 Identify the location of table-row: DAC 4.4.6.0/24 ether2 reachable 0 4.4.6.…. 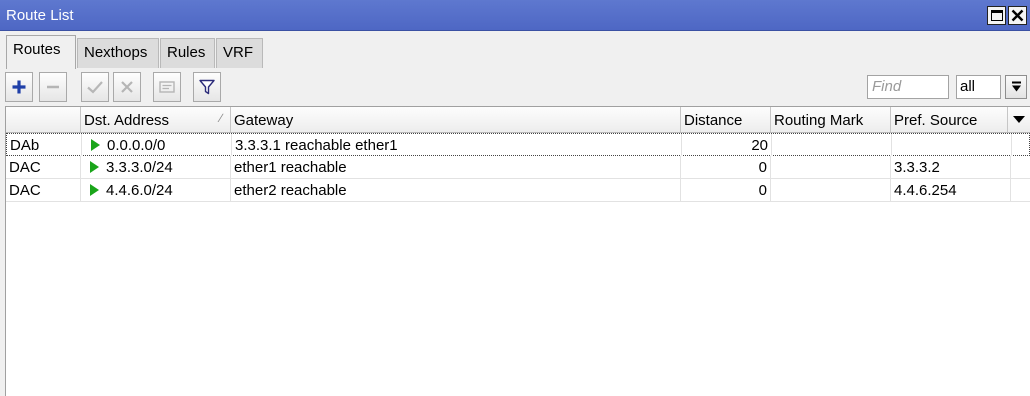
(518, 190).